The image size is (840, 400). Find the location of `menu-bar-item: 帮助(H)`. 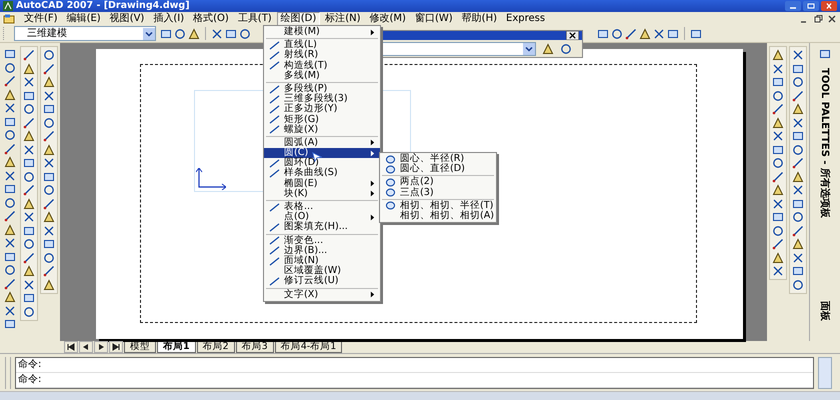

menu-bar-item: 帮助(H) is located at coordinates (479, 19).